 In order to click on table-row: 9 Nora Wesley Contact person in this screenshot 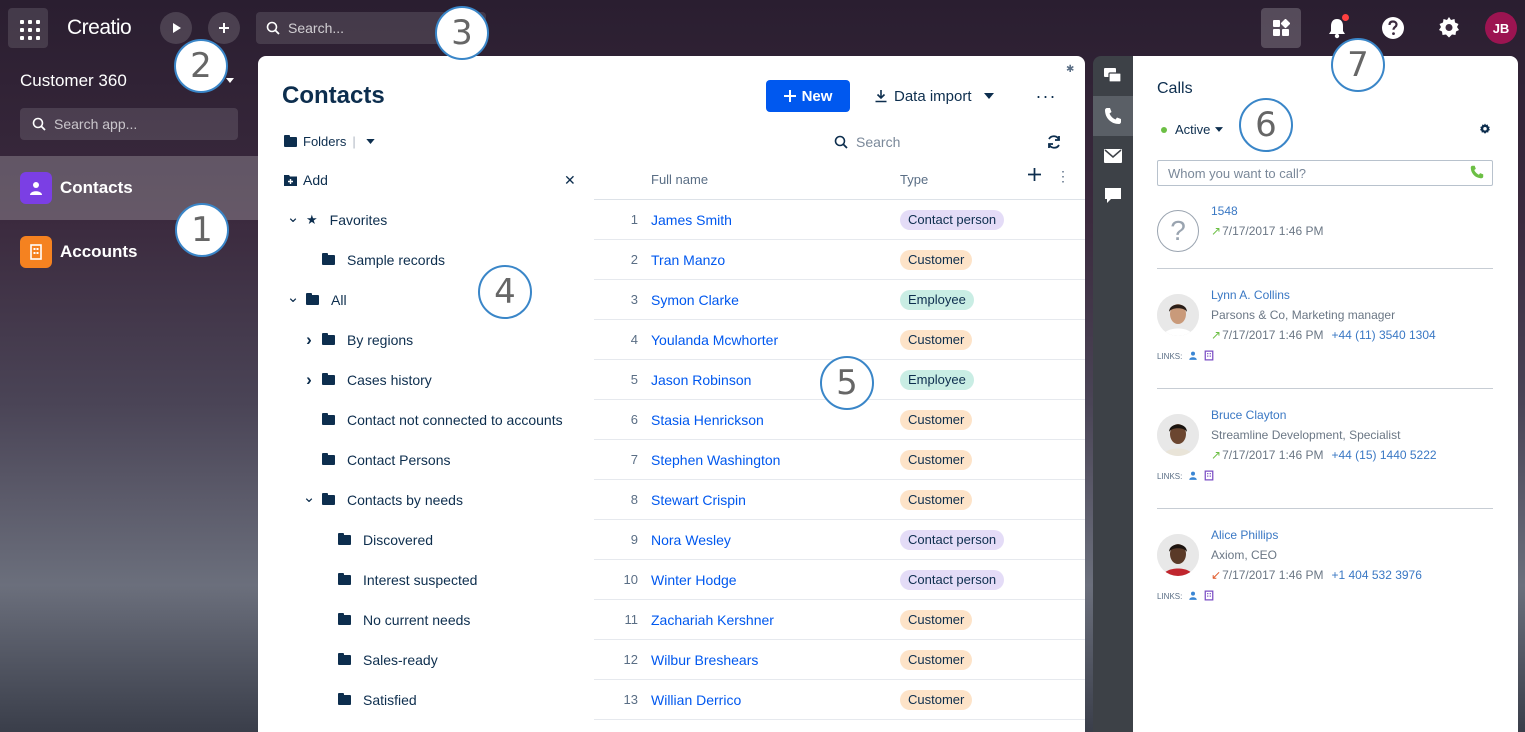, I will do `click(839, 540)`.